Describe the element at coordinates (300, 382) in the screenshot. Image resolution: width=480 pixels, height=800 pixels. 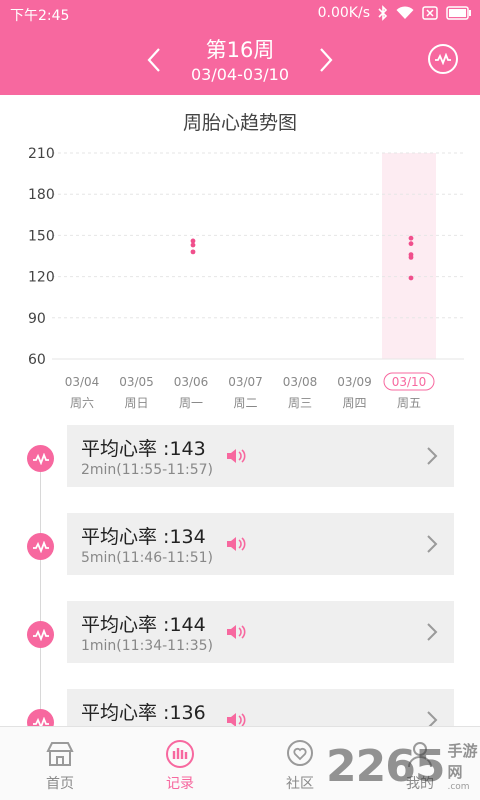
I see `x-tick-date: 03/08` at that location.